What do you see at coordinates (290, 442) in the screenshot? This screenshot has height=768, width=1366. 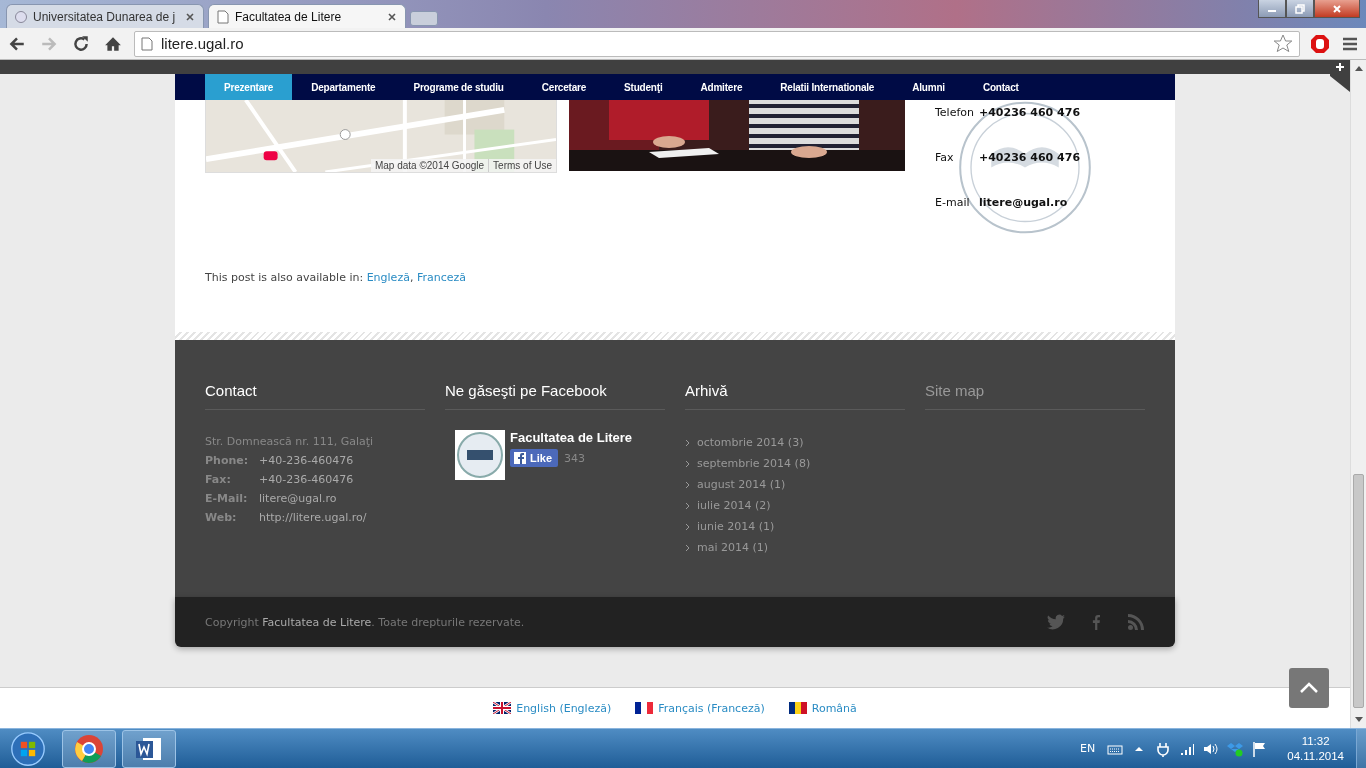 I see `address-text: Str. Domnească nr. 111, Galaţi` at bounding box center [290, 442].